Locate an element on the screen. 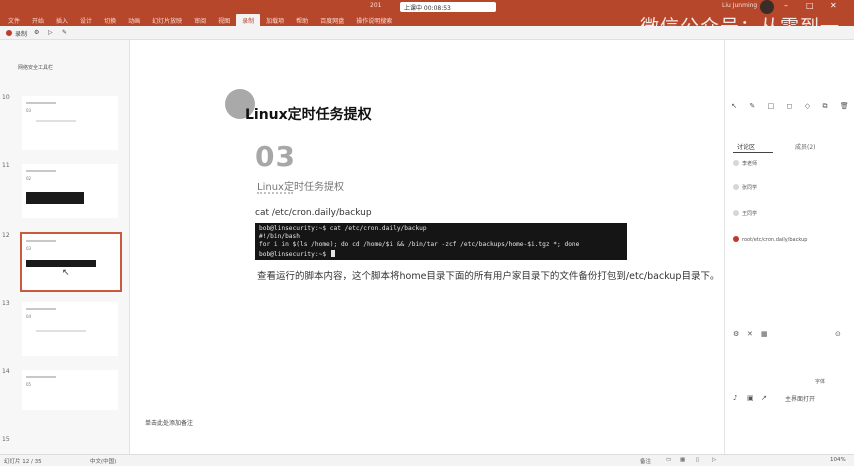 This screenshot has width=854, height=466. quick-toolbar: 录制 ⚙ ▷ ✎ is located at coordinates (427, 33).